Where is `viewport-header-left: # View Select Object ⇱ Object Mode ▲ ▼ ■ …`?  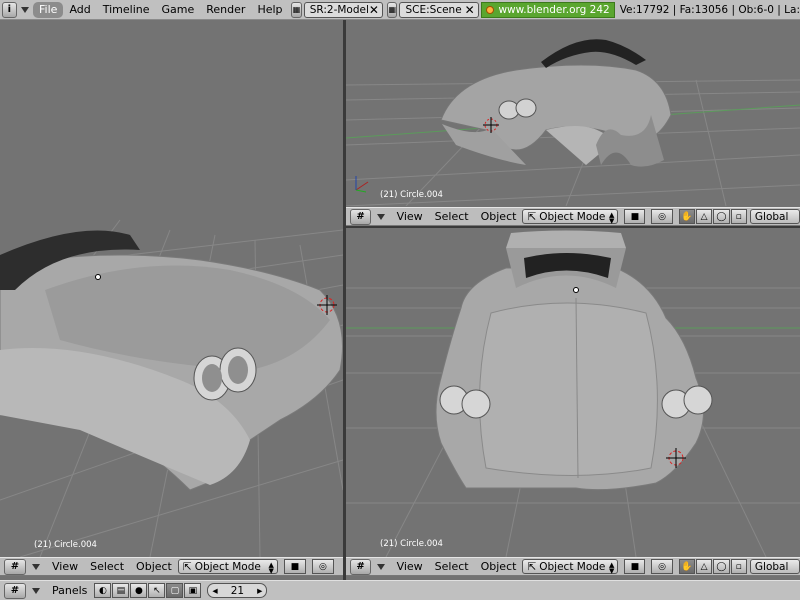 viewport-header-left: # View Select Object ⇱ Object Mode ▲ ▼ ■ … is located at coordinates (171, 566).